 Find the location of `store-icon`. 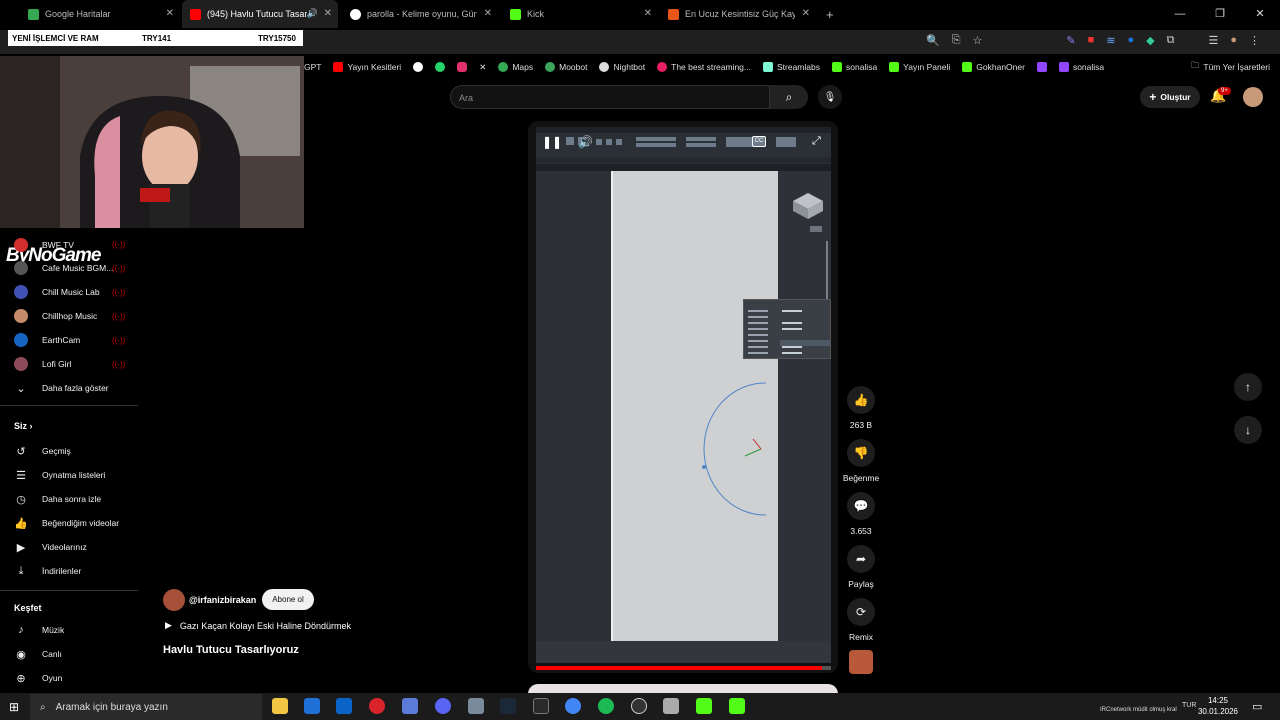

store-icon is located at coordinates (312, 706).